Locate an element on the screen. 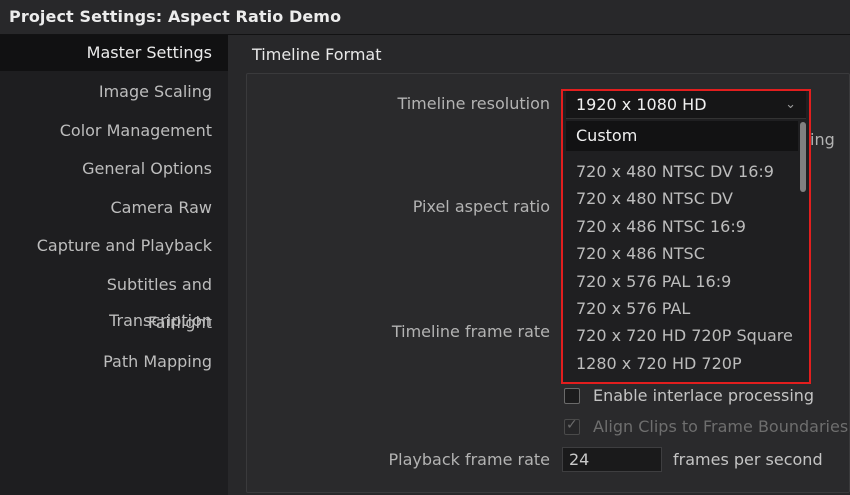  sidebar-item-camera-raw: Camera Raw is located at coordinates (114, 208).